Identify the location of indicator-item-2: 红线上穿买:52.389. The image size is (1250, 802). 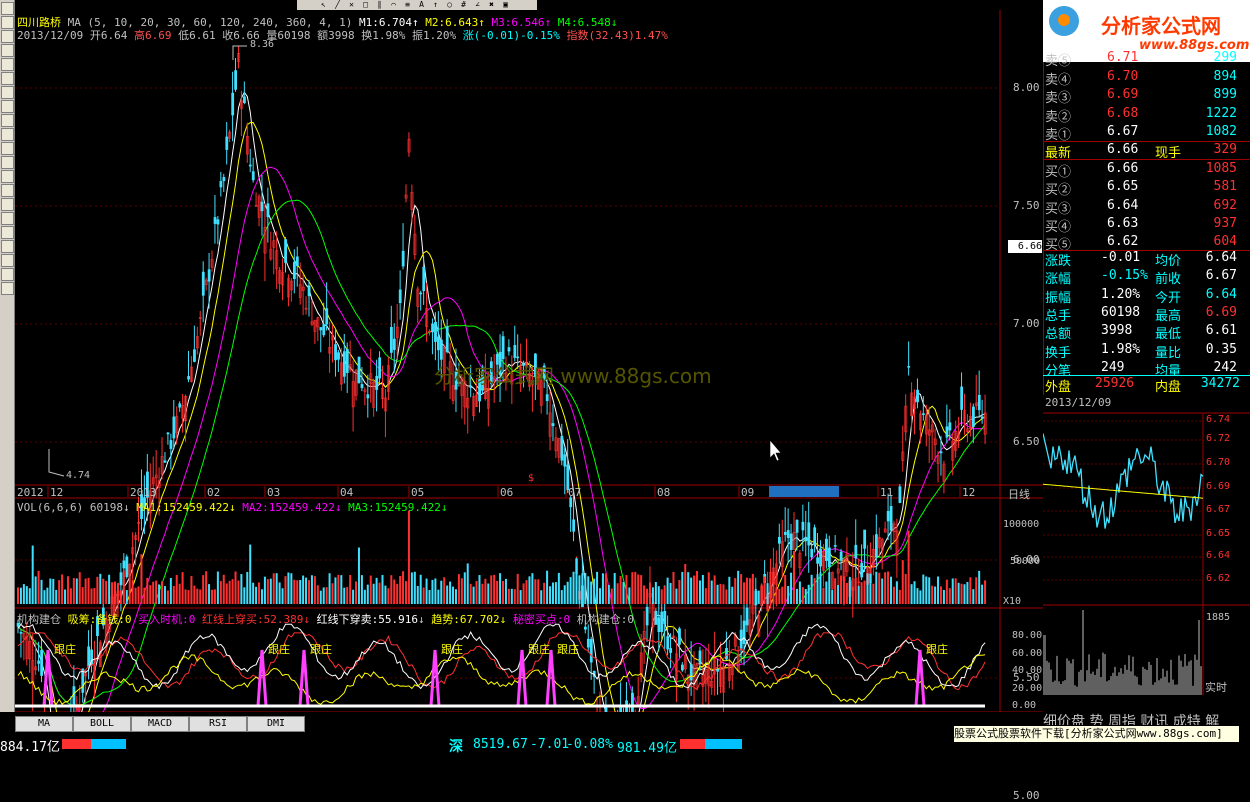
(253, 619).